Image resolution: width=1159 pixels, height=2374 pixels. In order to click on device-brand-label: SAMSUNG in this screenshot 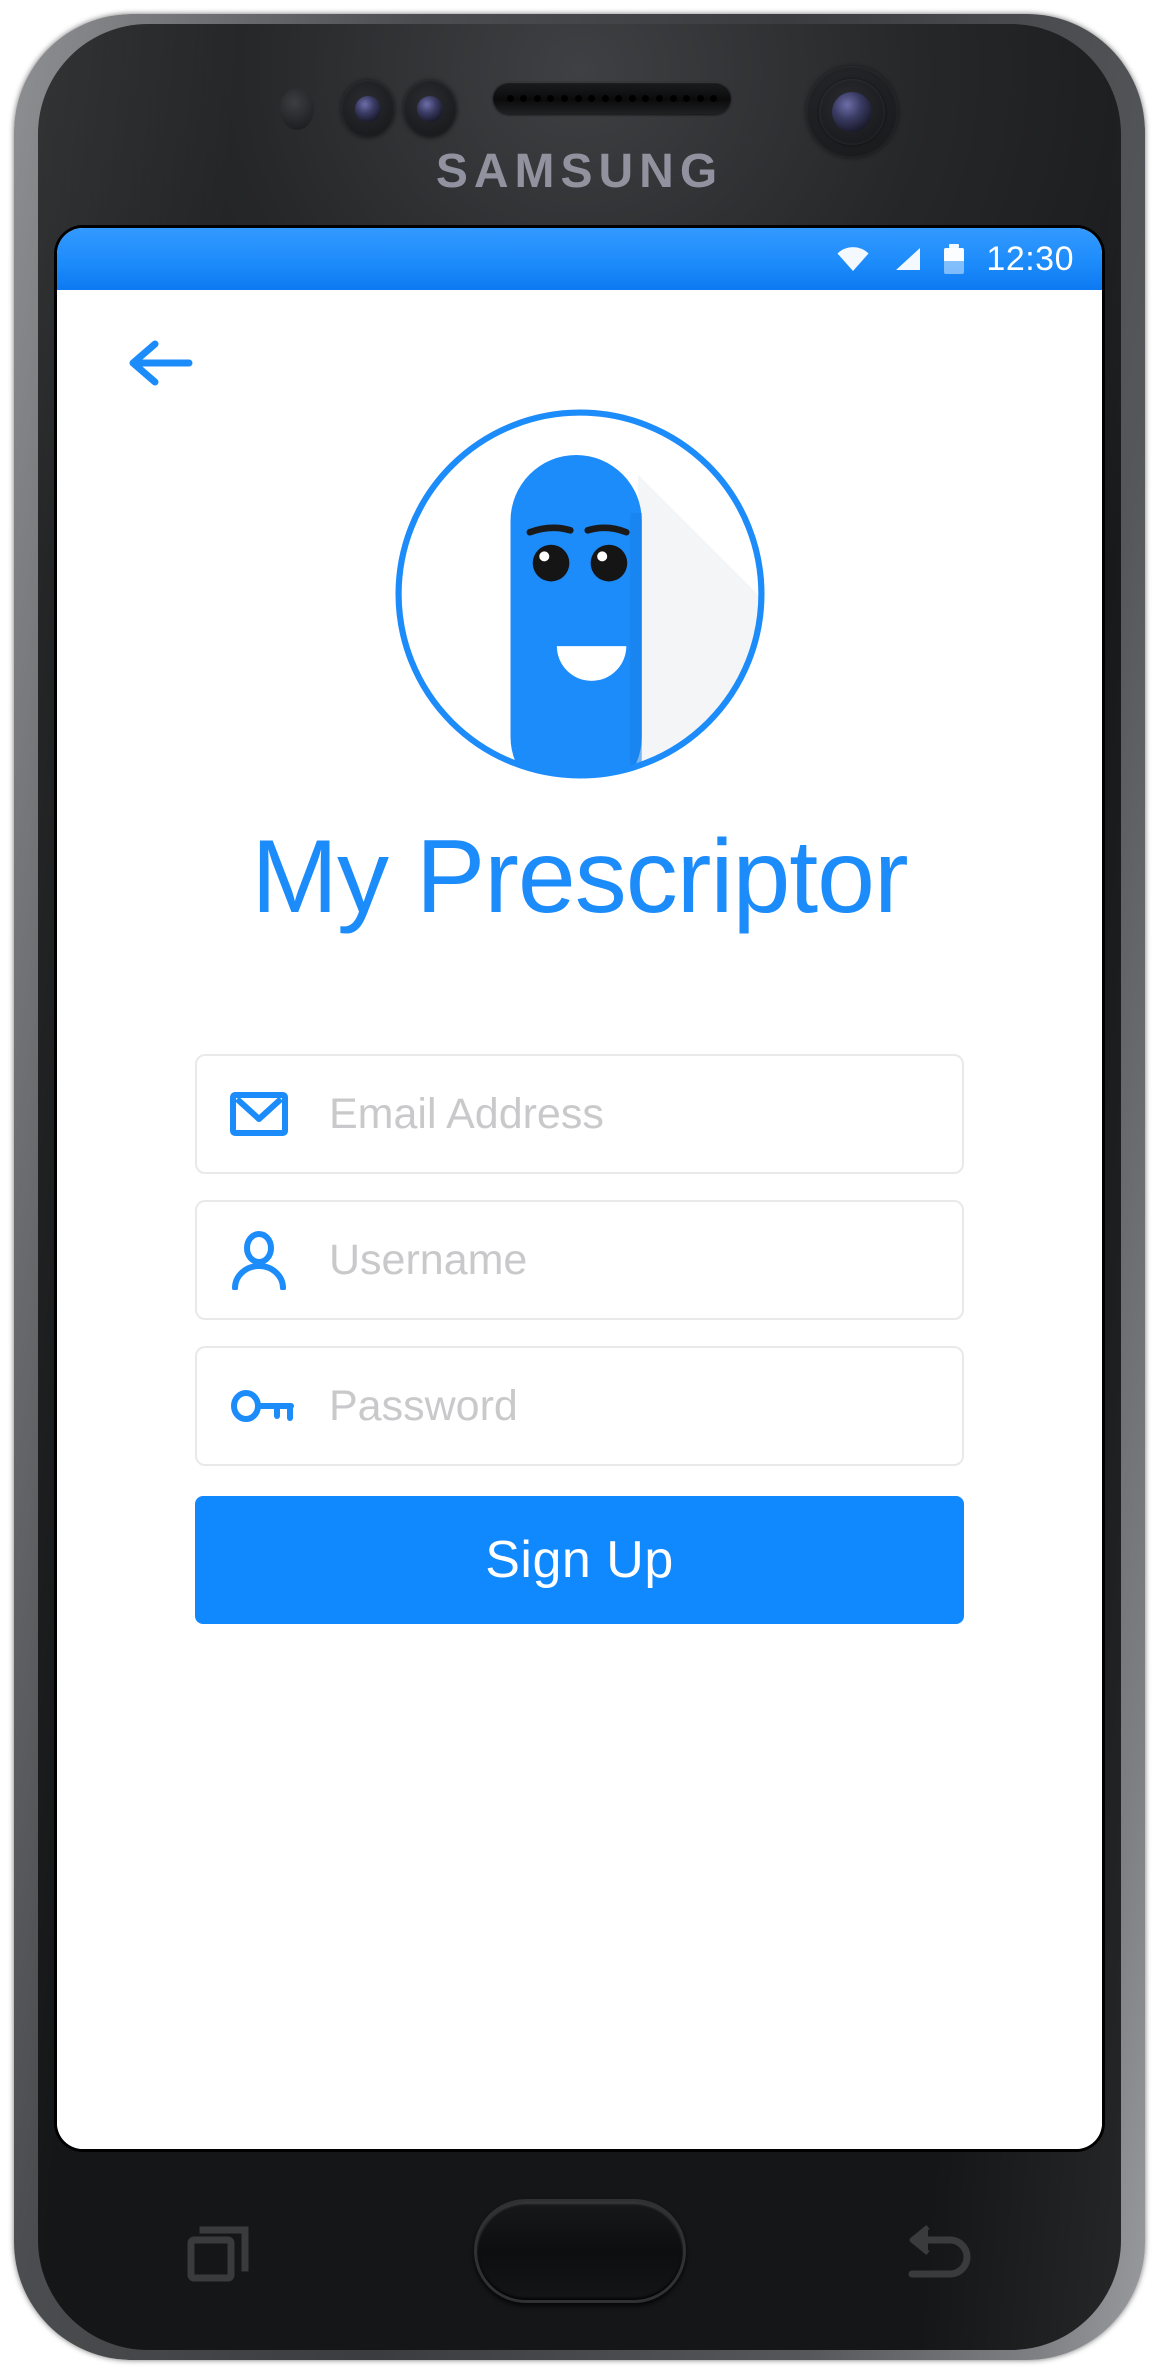, I will do `click(579, 171)`.